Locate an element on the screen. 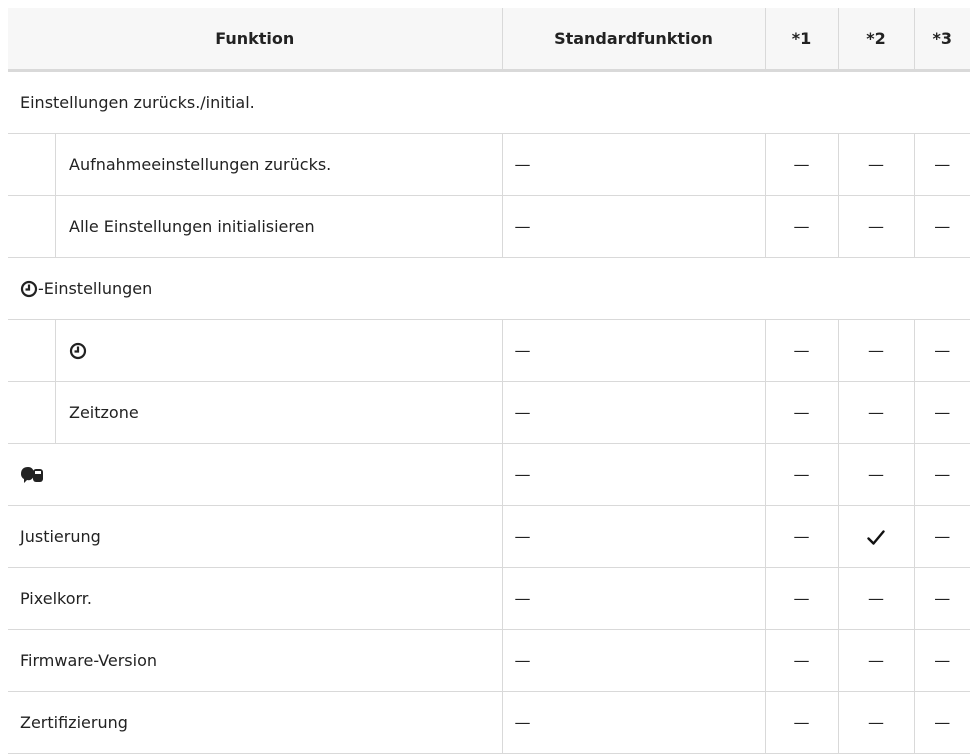  table-row: Firmware-Version — — — — is located at coordinates (489, 660).